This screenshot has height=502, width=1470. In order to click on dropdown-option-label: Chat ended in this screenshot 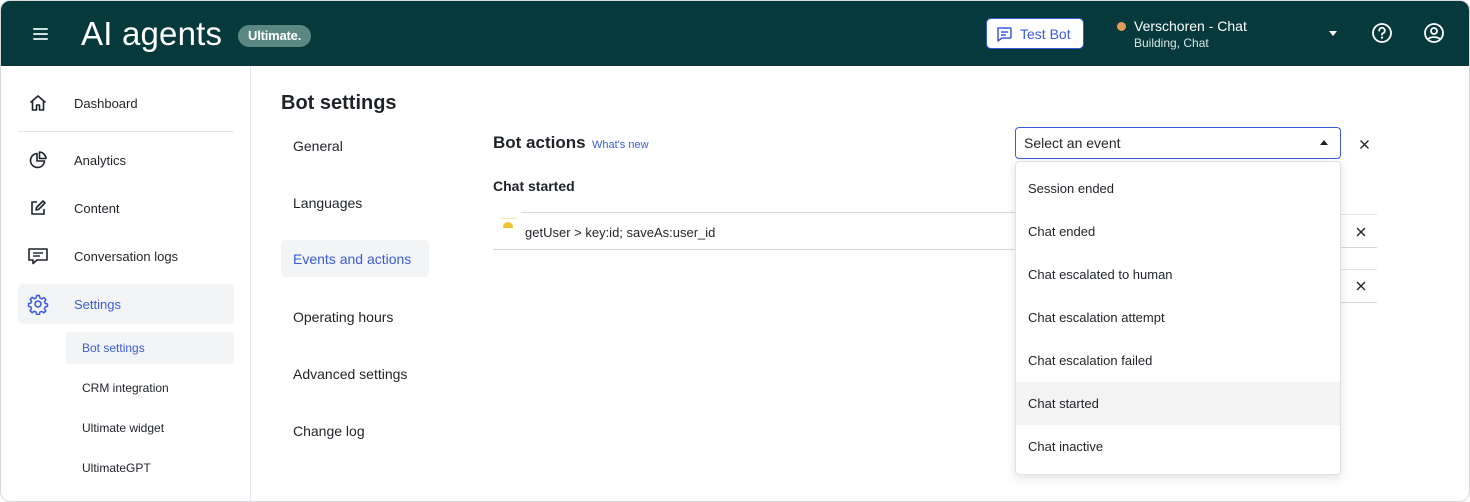, I will do `click(1062, 231)`.